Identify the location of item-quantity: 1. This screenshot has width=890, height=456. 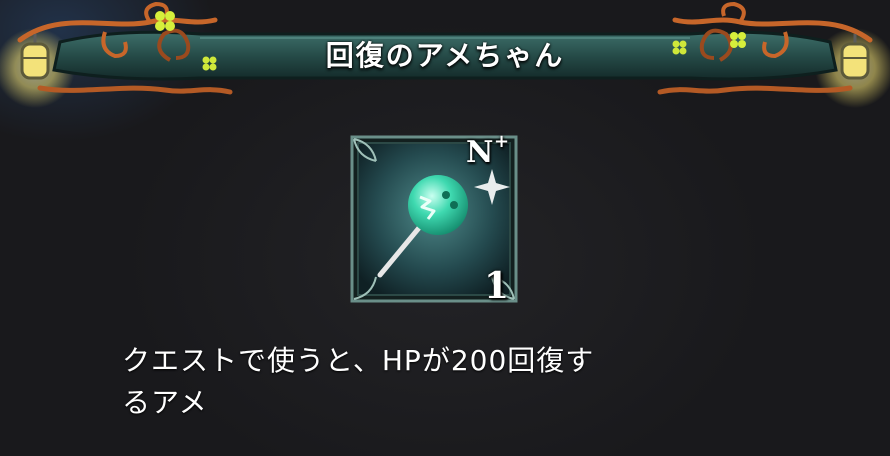
(497, 286).